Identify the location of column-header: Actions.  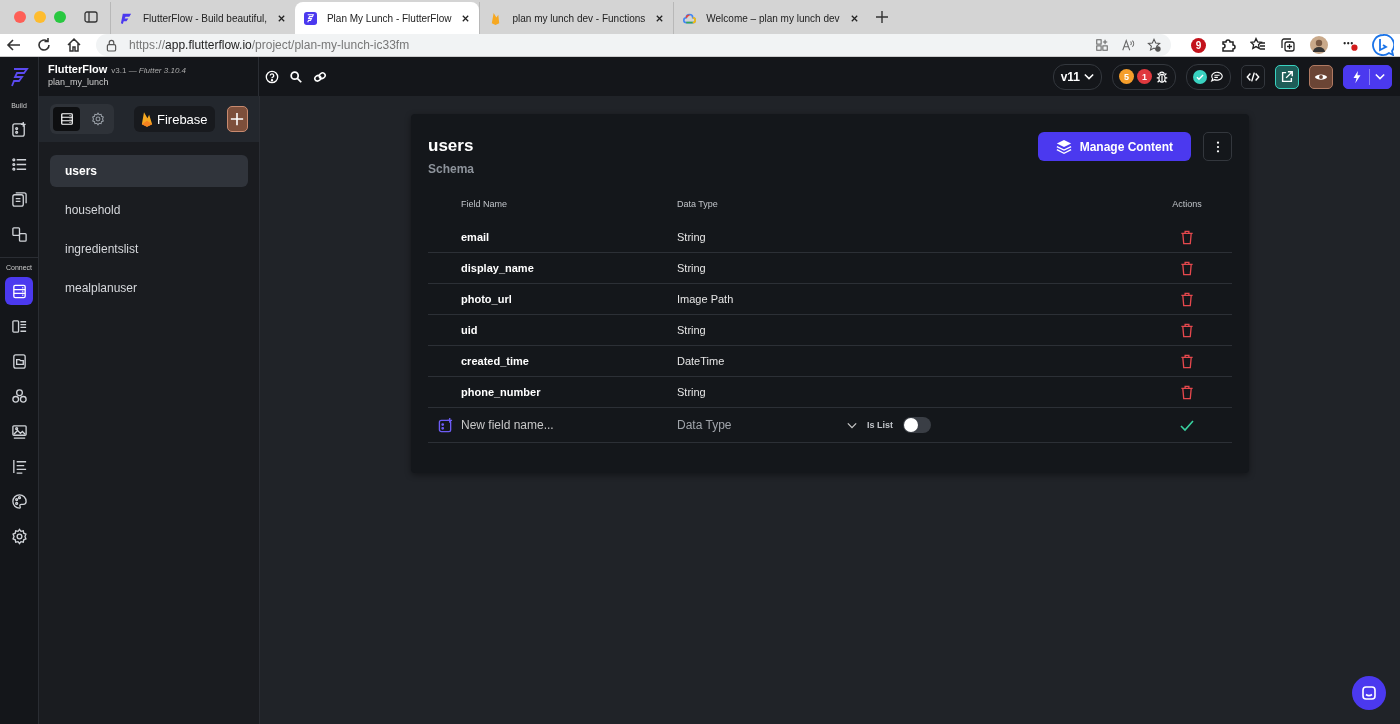
(1187, 204).